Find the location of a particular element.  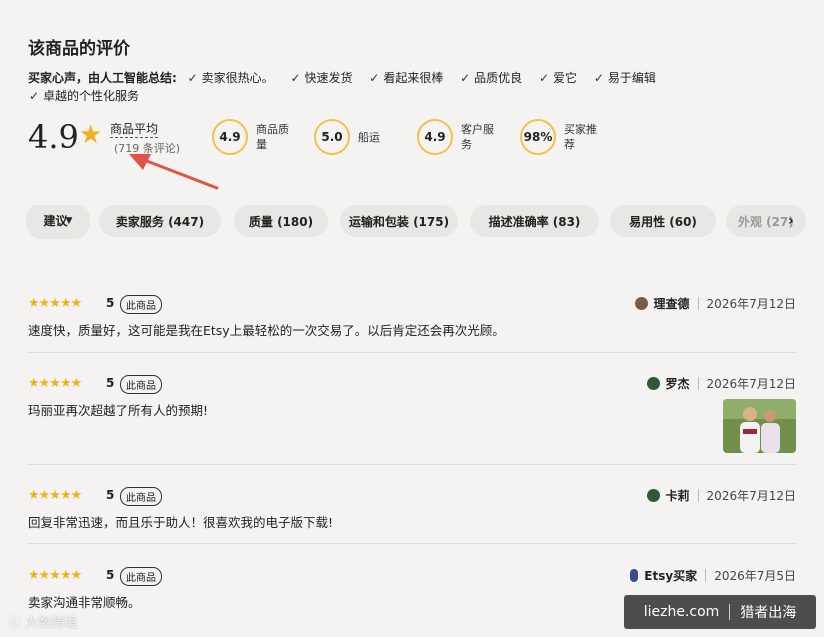

metric-label: 客户服务 is located at coordinates (477, 137).